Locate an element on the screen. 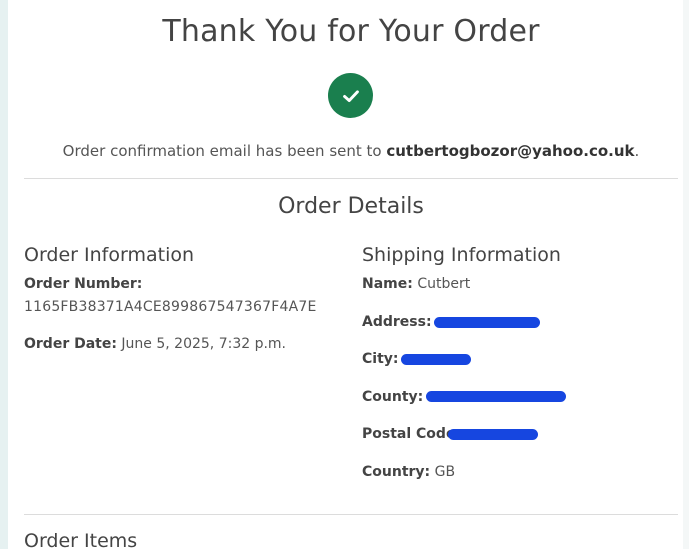 The image size is (689, 552). confirmation-suffix: . is located at coordinates (637, 151).